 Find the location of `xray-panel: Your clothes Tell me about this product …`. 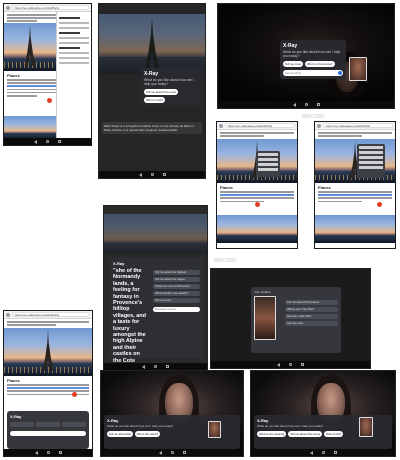

xray-panel: Your clothes Tell me about this product … is located at coordinates (296, 320).